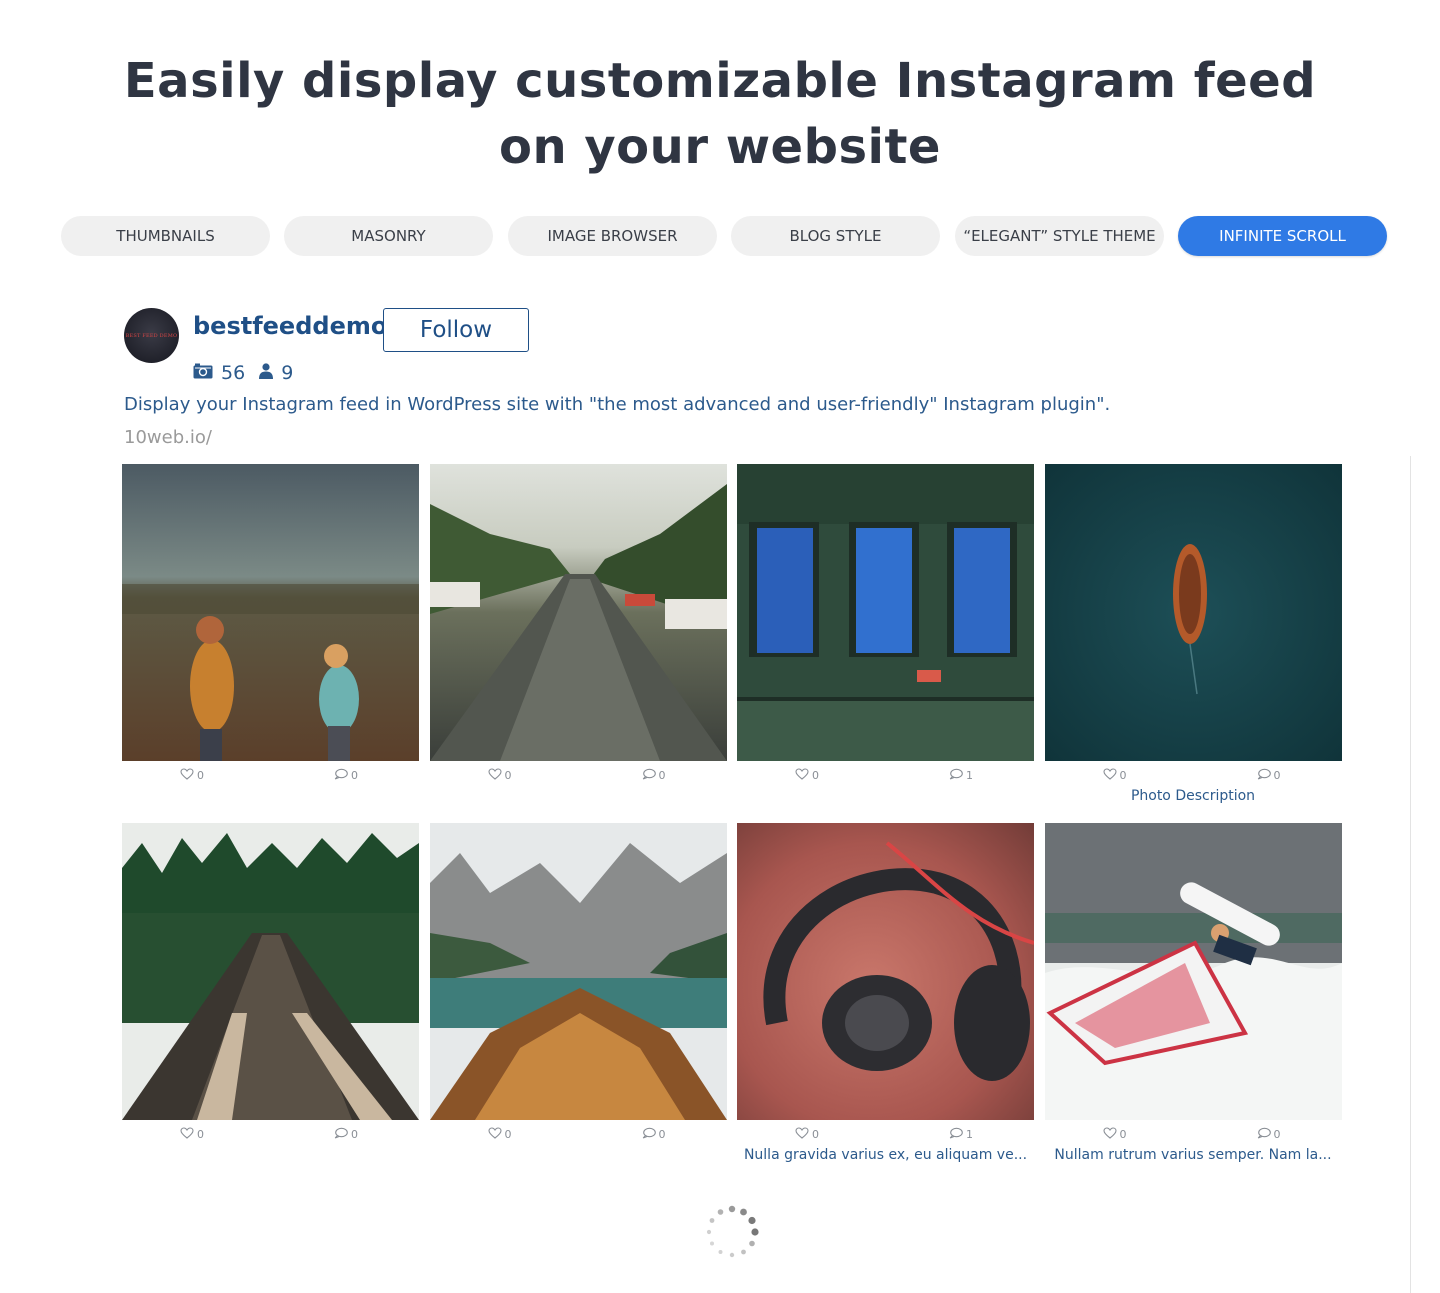 The width and height of the screenshot is (1440, 1293). I want to click on profile-website-link: 10web.io/, so click(168, 437).